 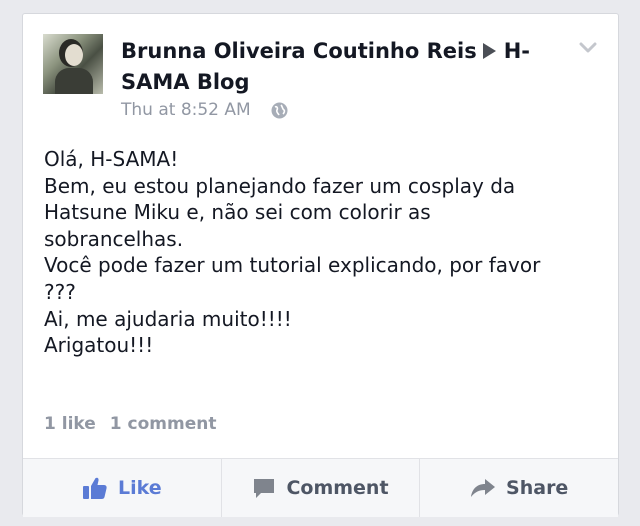 What do you see at coordinates (74, 55) in the screenshot?
I see `avatar-head` at bounding box center [74, 55].